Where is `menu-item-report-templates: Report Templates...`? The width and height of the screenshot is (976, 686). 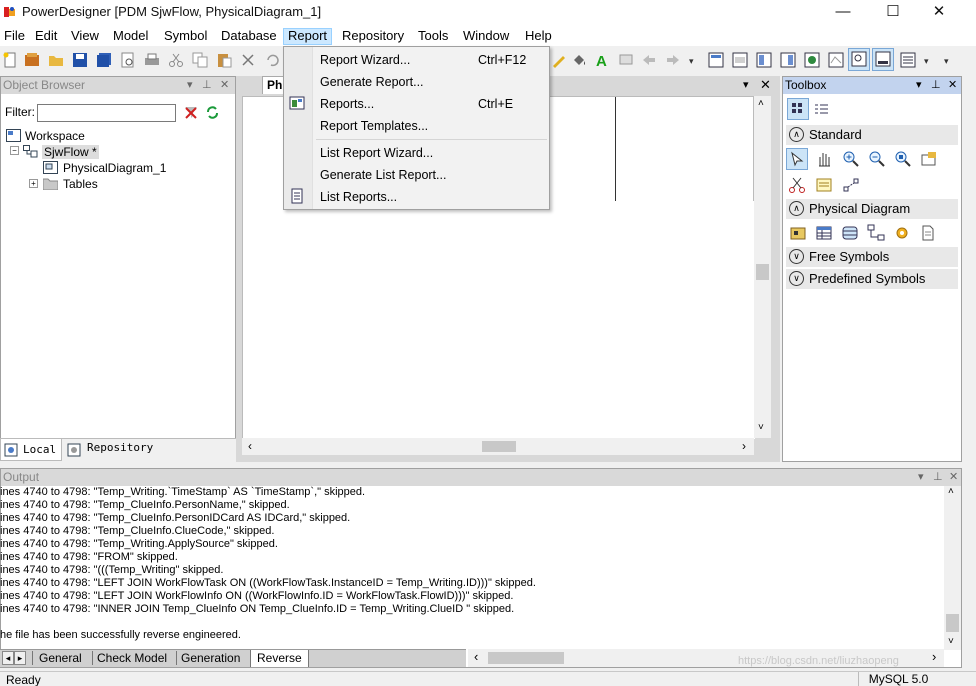 menu-item-report-templates: Report Templates... is located at coordinates (374, 126).